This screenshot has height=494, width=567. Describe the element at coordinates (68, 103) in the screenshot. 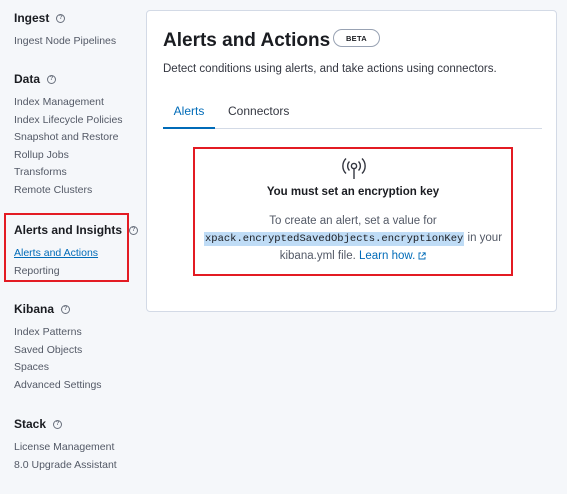

I see `sidebar-item-index-management: Index Management` at that location.